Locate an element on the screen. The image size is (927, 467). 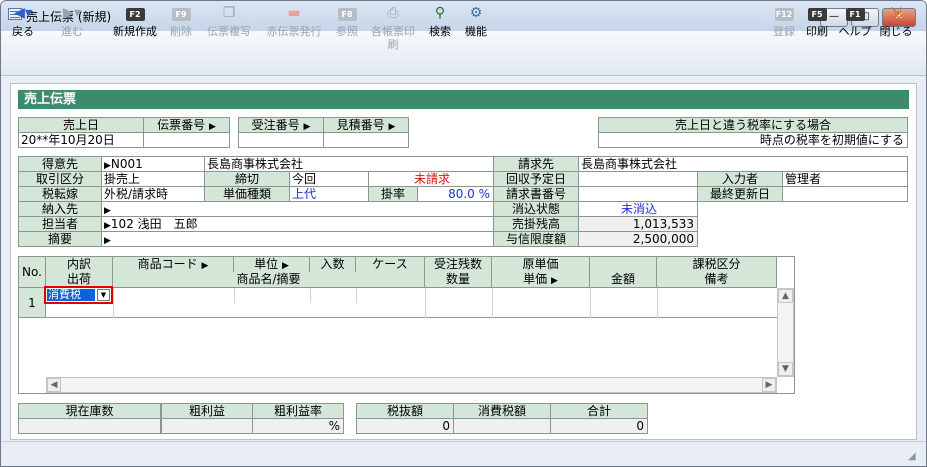
tax-shift-label: 税転嫁 is located at coordinates (60, 194).